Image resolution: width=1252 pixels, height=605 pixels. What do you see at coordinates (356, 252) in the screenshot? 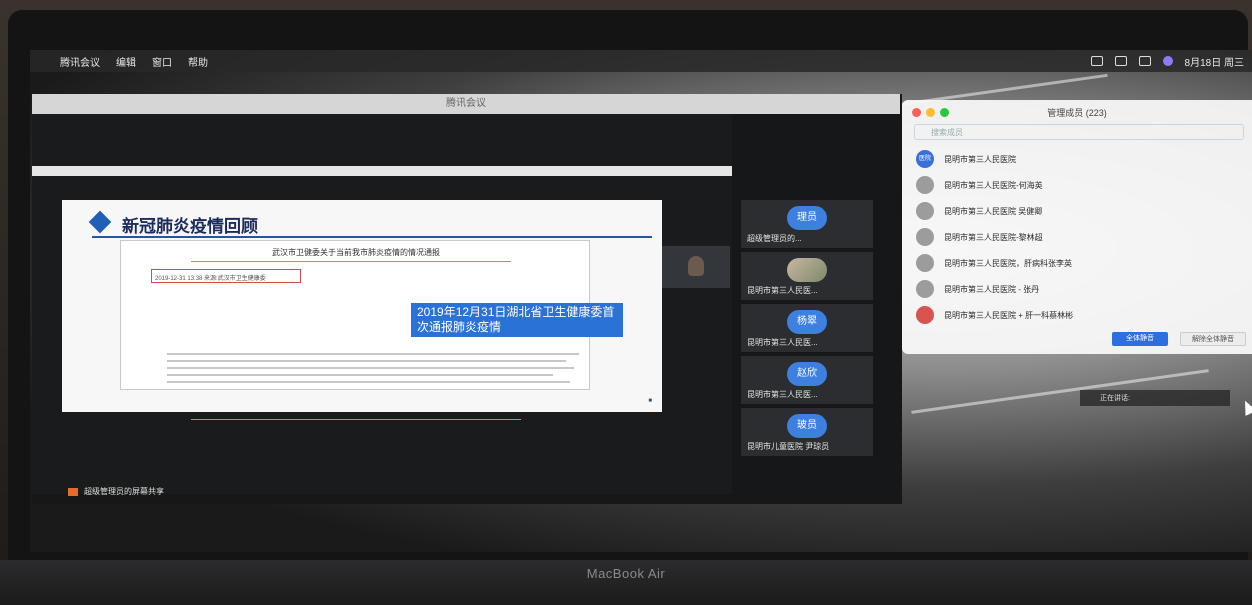
I see `doc-header: 武汉市卫健委关于当前我市肺炎疫情的情况通报` at bounding box center [356, 252].